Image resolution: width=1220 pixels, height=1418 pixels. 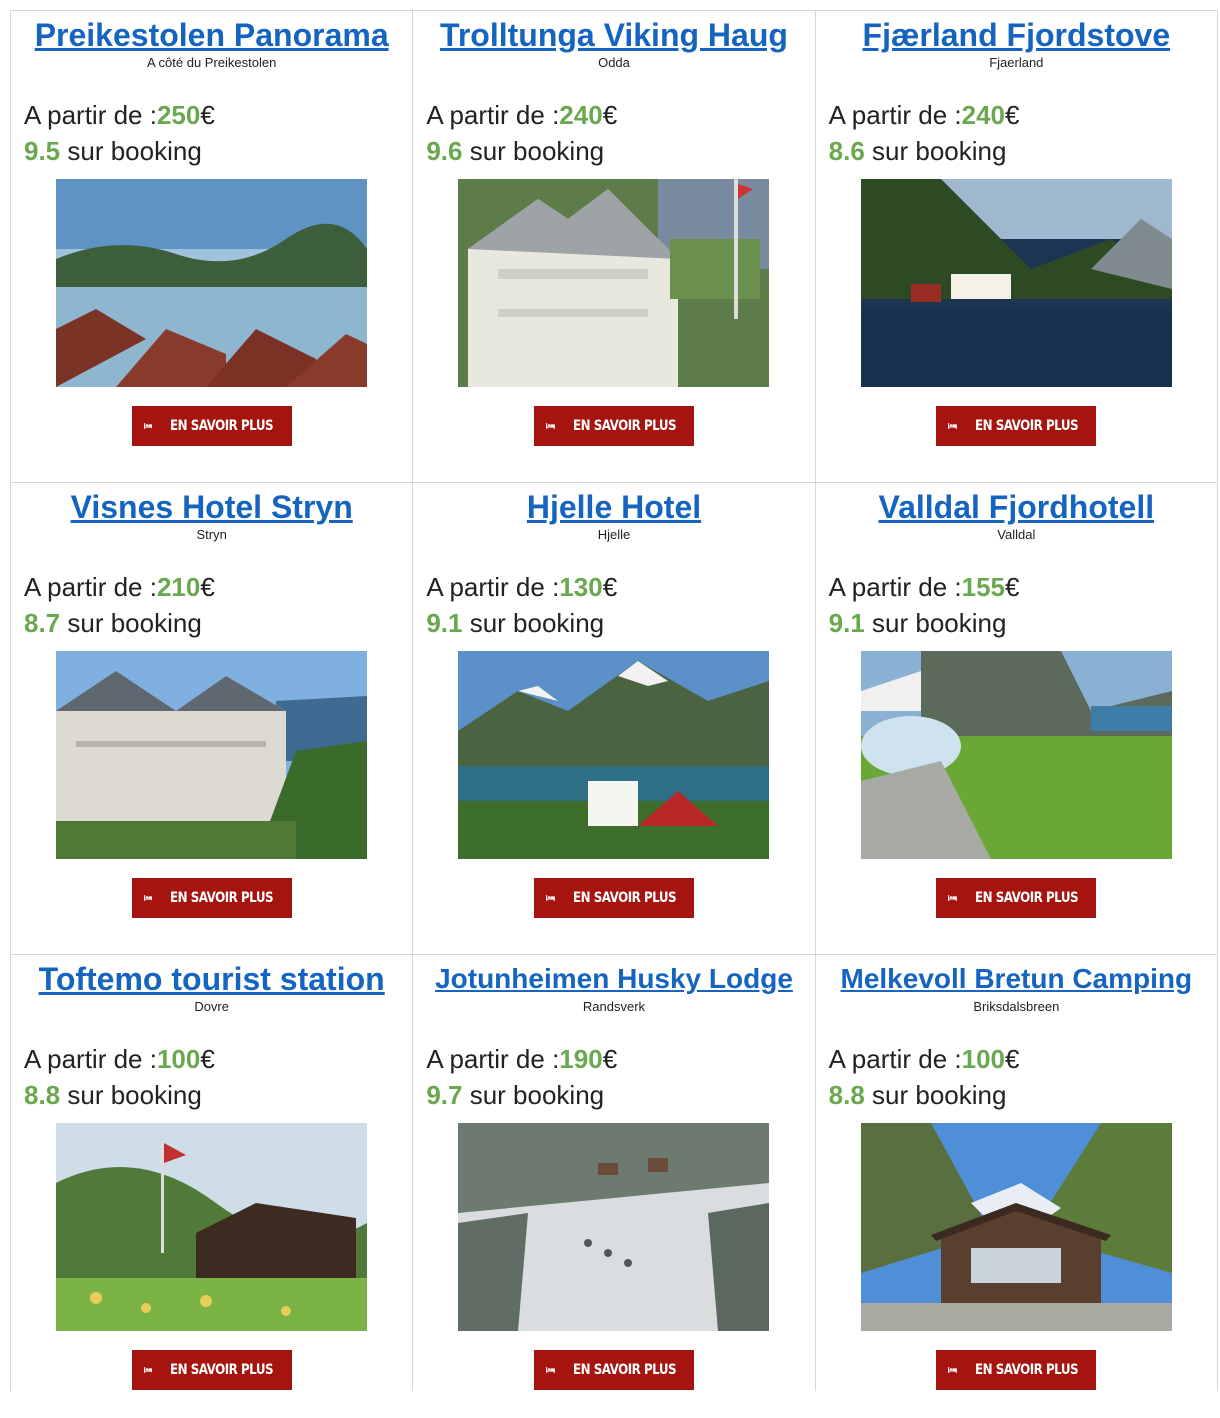 What do you see at coordinates (522, 587) in the screenshot?
I see `hotel-price: A partir de :130€` at bounding box center [522, 587].